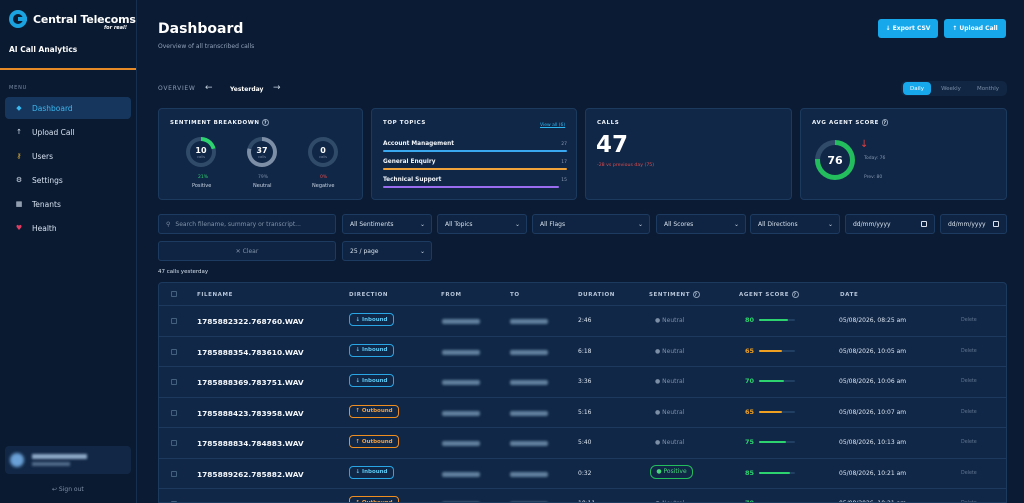  Describe the element at coordinates (670, 320) in the screenshot. I see `sentiment-badge: ● Neutral` at that location.